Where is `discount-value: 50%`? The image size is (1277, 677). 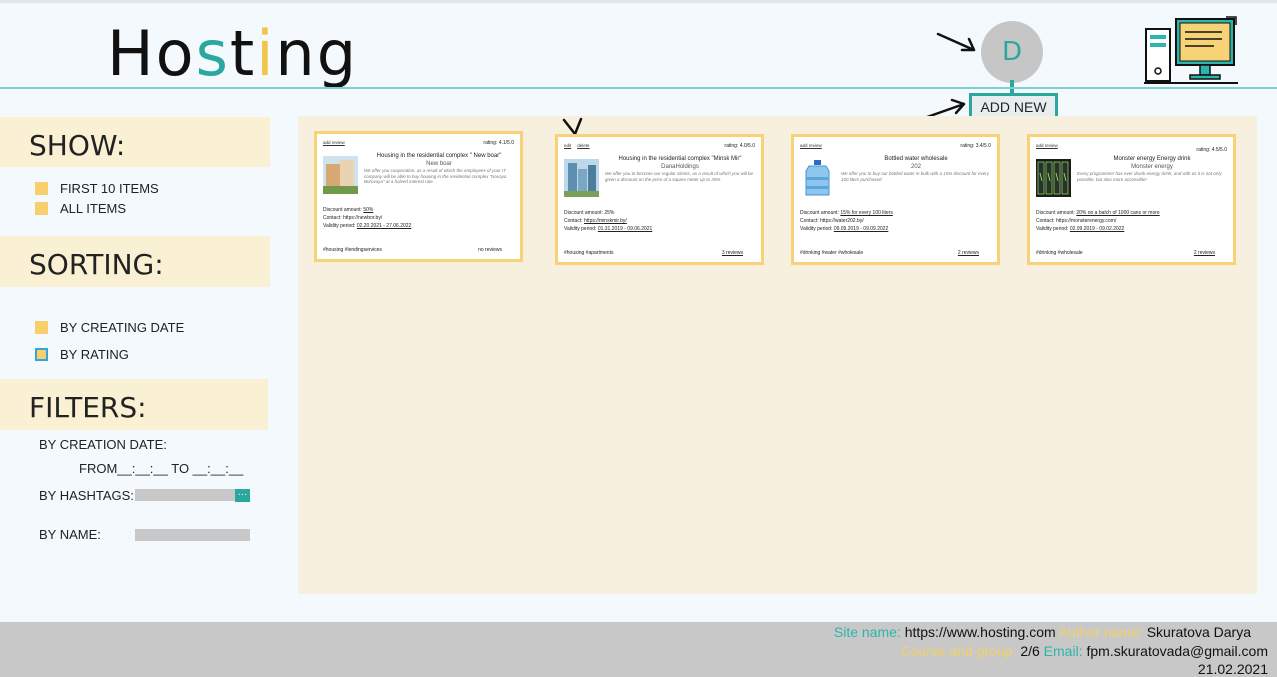
discount-value: 50% is located at coordinates (368, 210).